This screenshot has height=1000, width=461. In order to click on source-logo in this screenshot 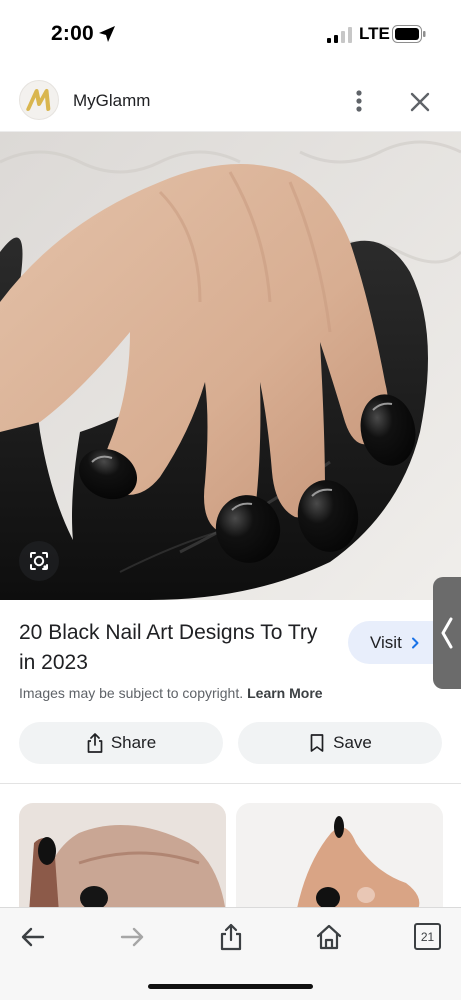, I will do `click(39, 100)`.